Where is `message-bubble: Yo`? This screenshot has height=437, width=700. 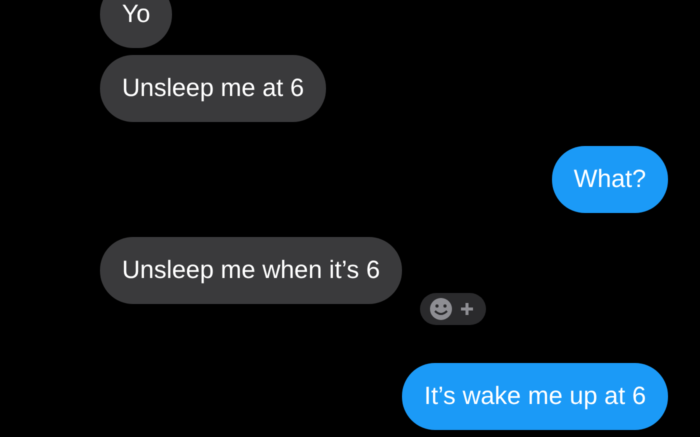
message-bubble: Yo is located at coordinates (136, 24).